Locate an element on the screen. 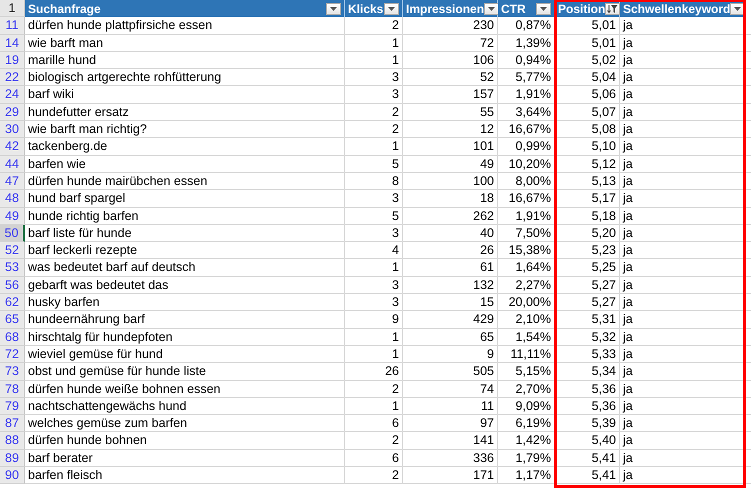  row-number: 50 is located at coordinates (12, 233).